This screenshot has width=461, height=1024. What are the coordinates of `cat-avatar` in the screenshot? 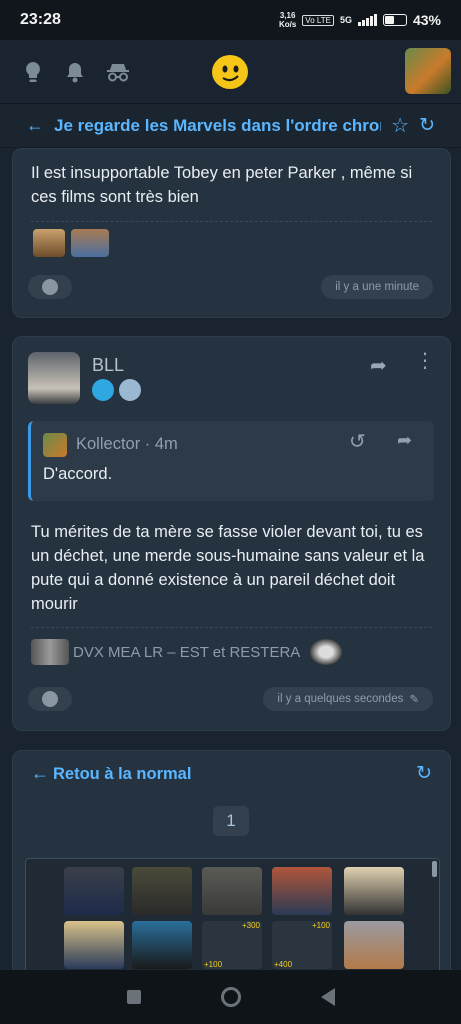 It's located at (428, 71).